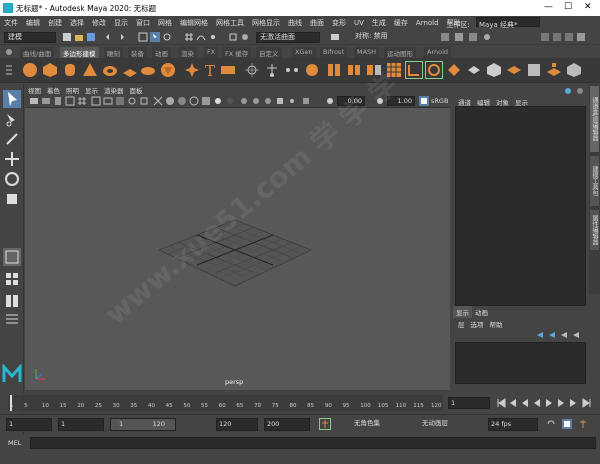 The height and width of the screenshot is (464, 600). Describe the element at coordinates (218, 101) in the screenshot. I see `use-all-lights-icon` at that location.